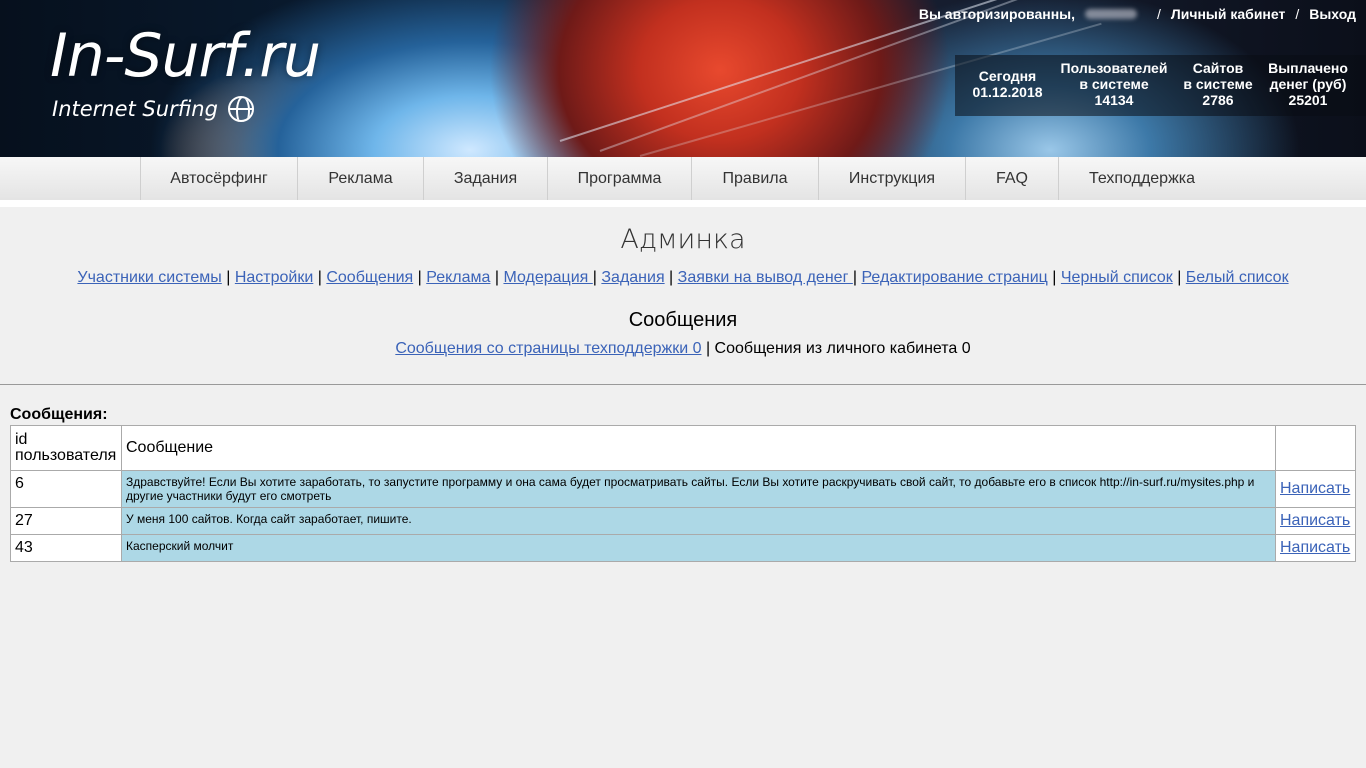 The image size is (1366, 768). What do you see at coordinates (149, 277) in the screenshot?
I see `admin-link-users: Участники системы` at bounding box center [149, 277].